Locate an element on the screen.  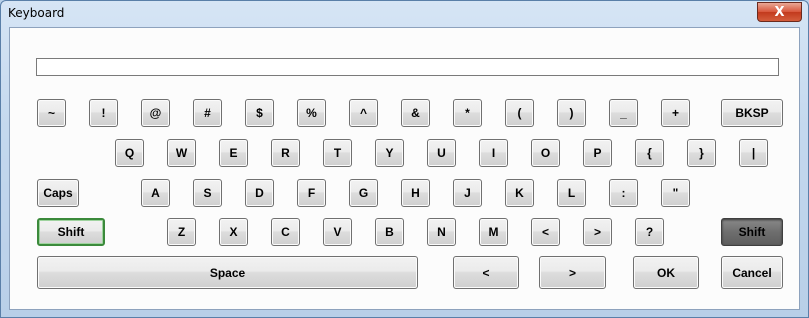
key-h: H is located at coordinates (415, 193).